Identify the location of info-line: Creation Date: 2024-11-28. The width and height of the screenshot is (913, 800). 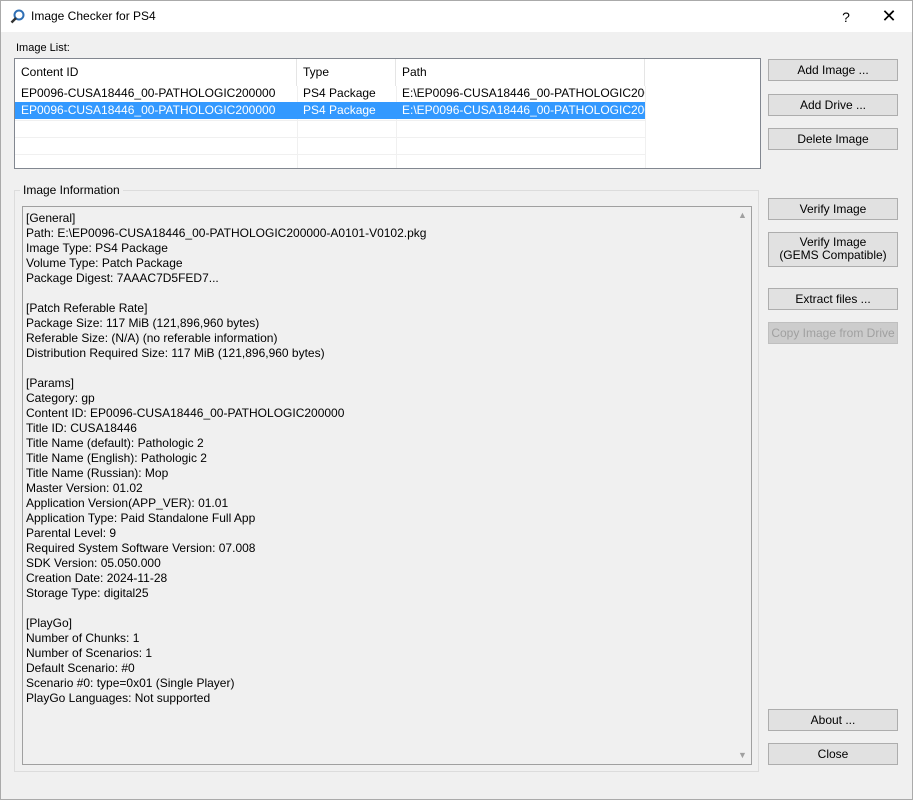
(97, 578).